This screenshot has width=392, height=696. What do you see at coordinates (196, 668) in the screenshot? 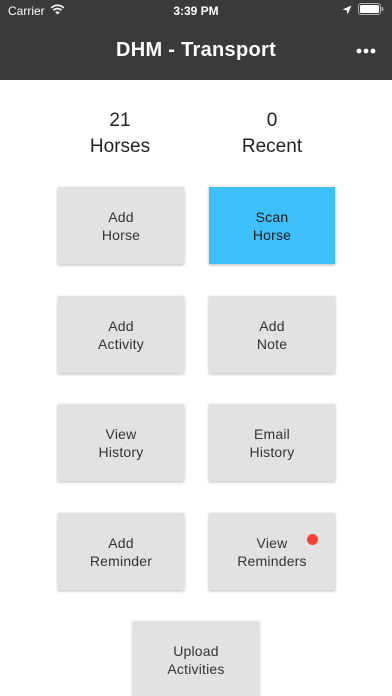
I see `upload-activities-label-line2: Activities` at bounding box center [196, 668].